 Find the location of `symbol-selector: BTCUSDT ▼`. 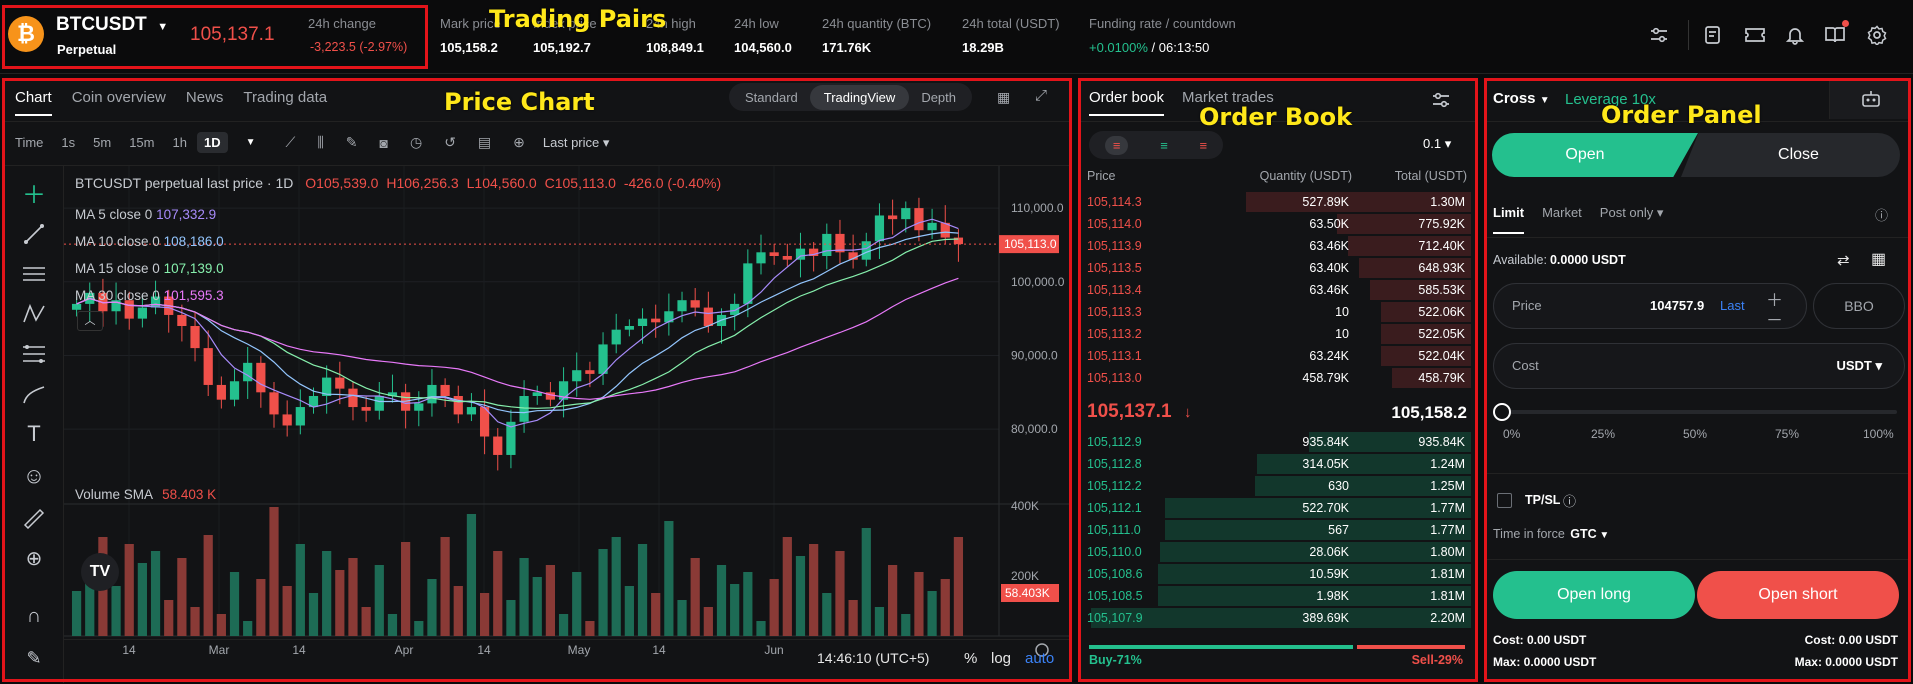

symbol-selector: BTCUSDT ▼ is located at coordinates (112, 25).